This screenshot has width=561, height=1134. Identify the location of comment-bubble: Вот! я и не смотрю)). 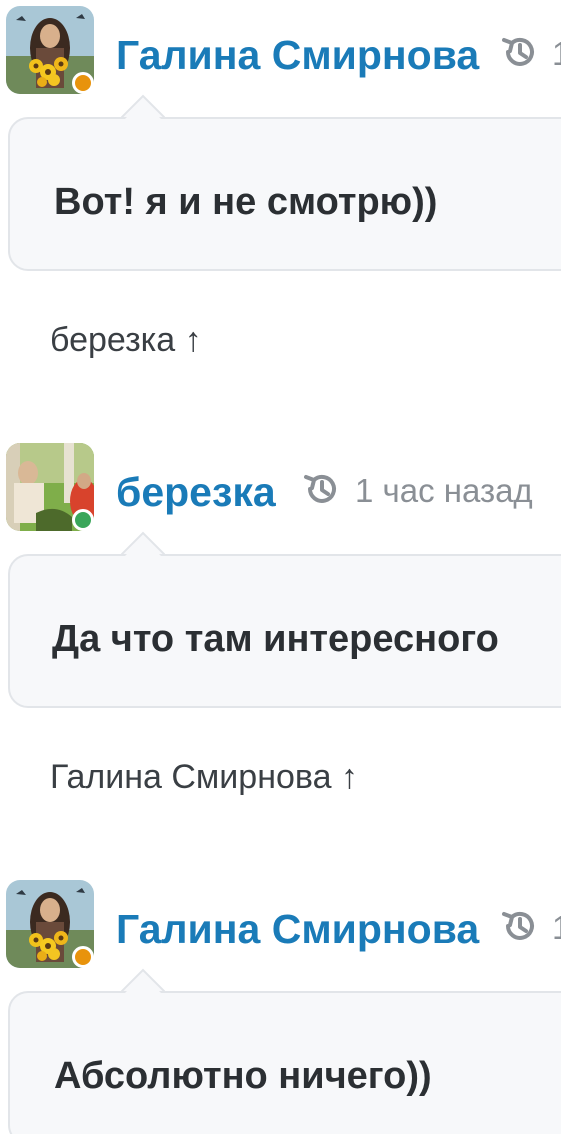
(284, 194).